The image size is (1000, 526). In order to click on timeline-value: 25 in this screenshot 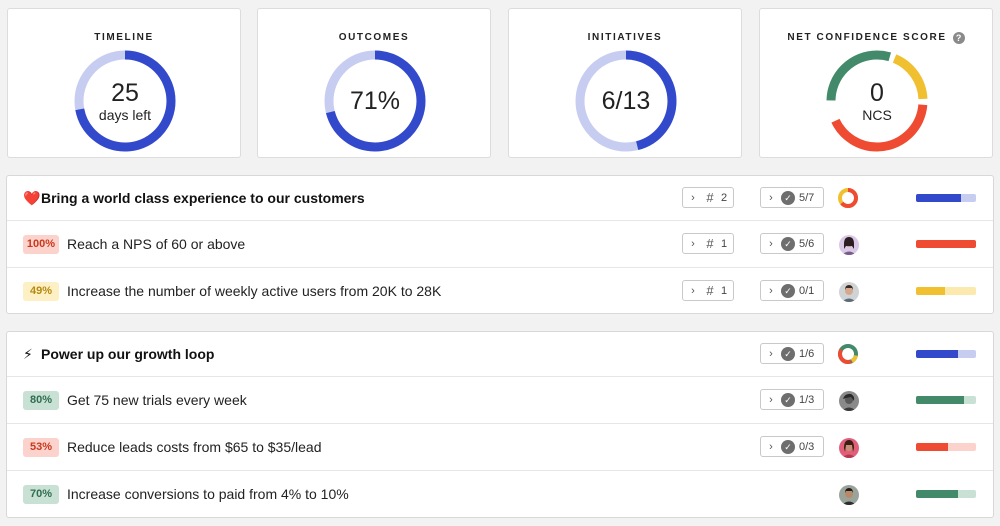, I will do `click(125, 93)`.